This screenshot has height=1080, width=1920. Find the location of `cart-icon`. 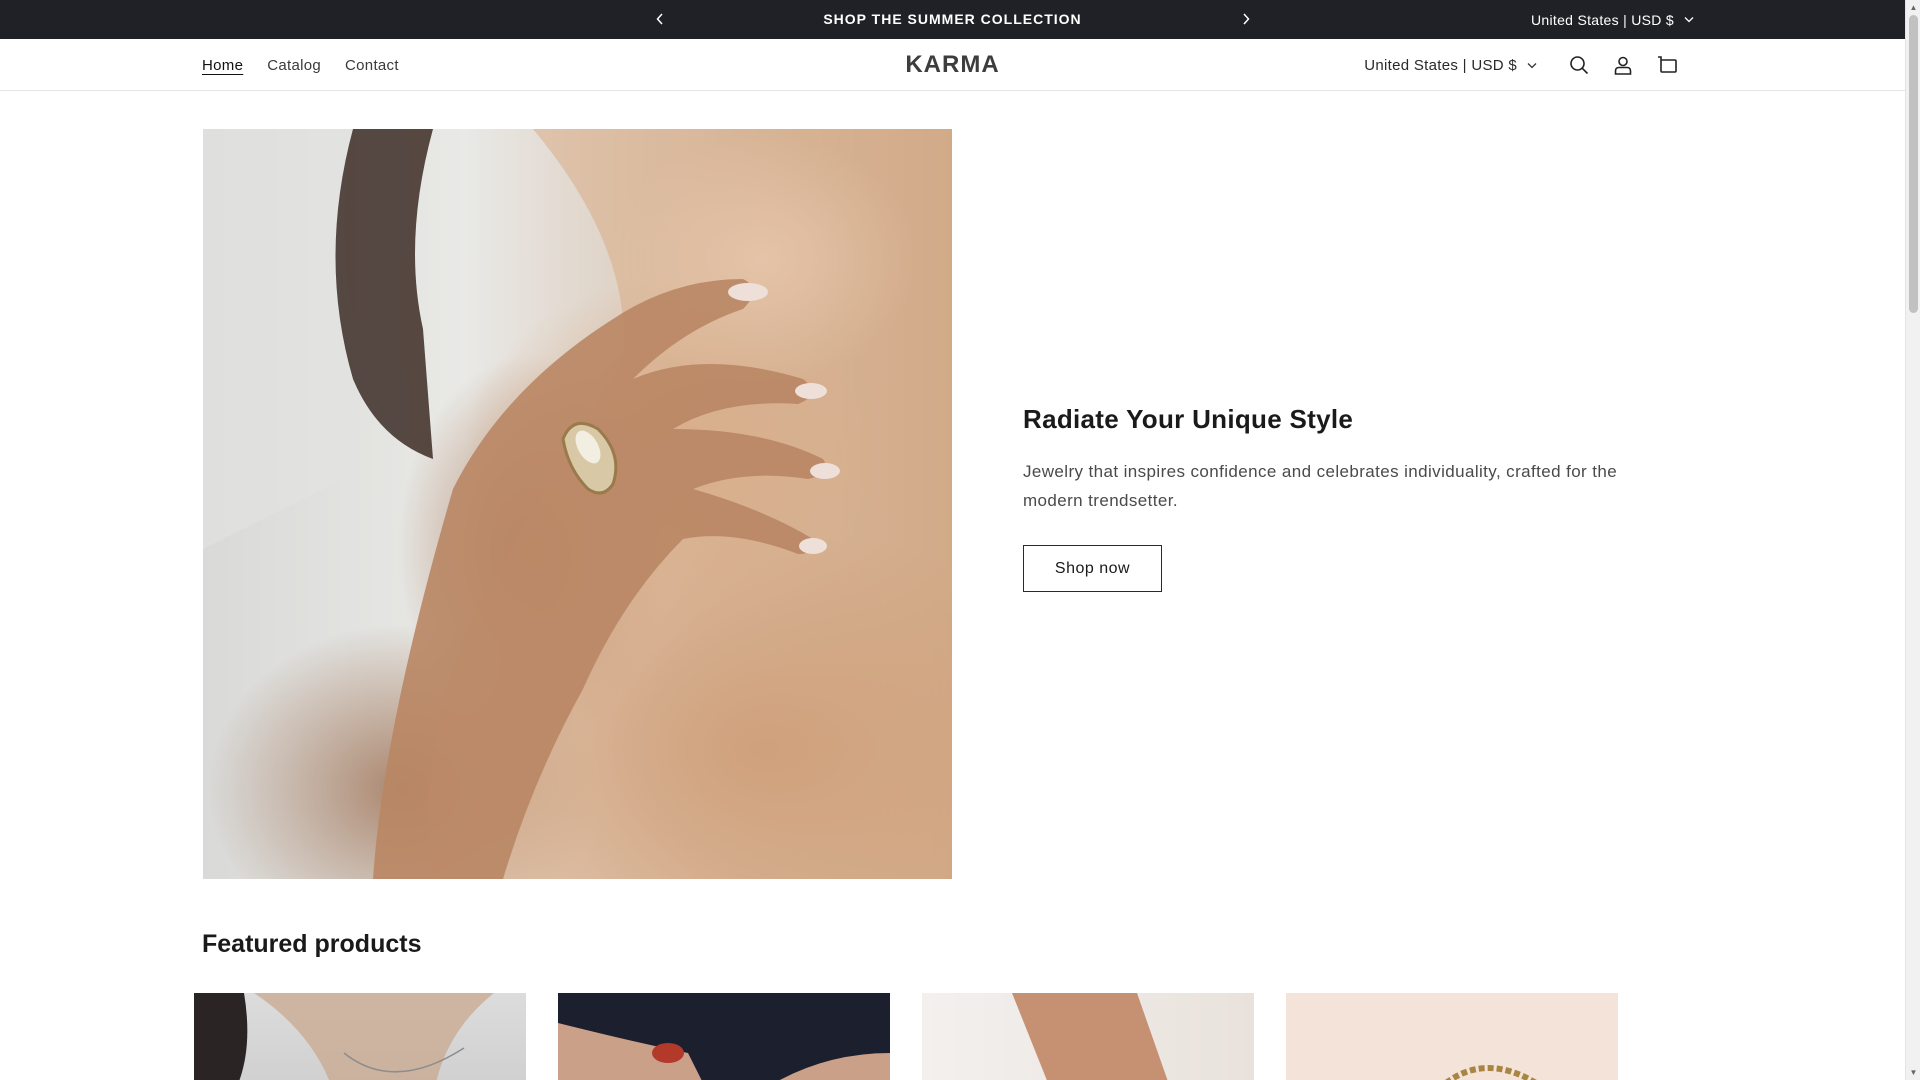

cart-icon is located at coordinates (1667, 65).